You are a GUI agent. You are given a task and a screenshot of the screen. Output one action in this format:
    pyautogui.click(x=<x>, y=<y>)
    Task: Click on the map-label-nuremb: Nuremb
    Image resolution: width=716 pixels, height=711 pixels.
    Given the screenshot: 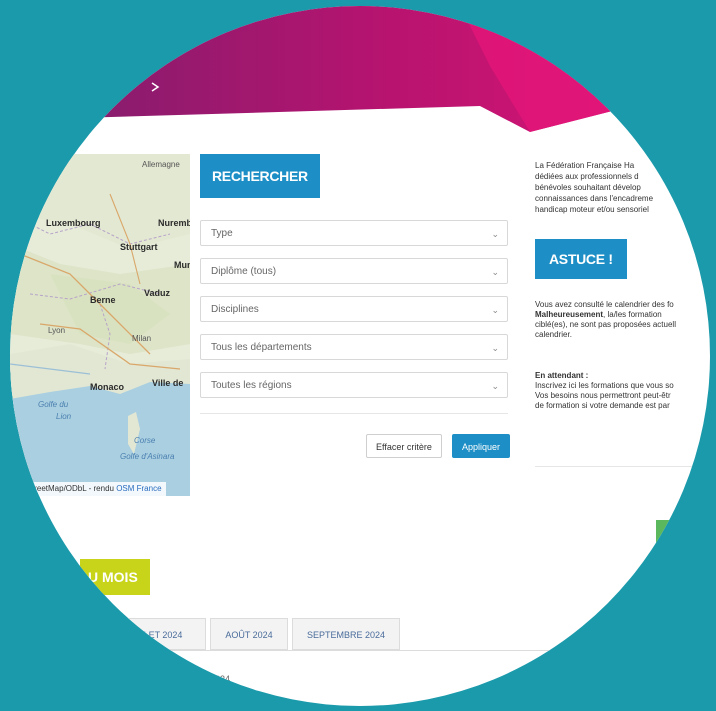 What is the action you would take?
    pyautogui.click(x=174, y=223)
    